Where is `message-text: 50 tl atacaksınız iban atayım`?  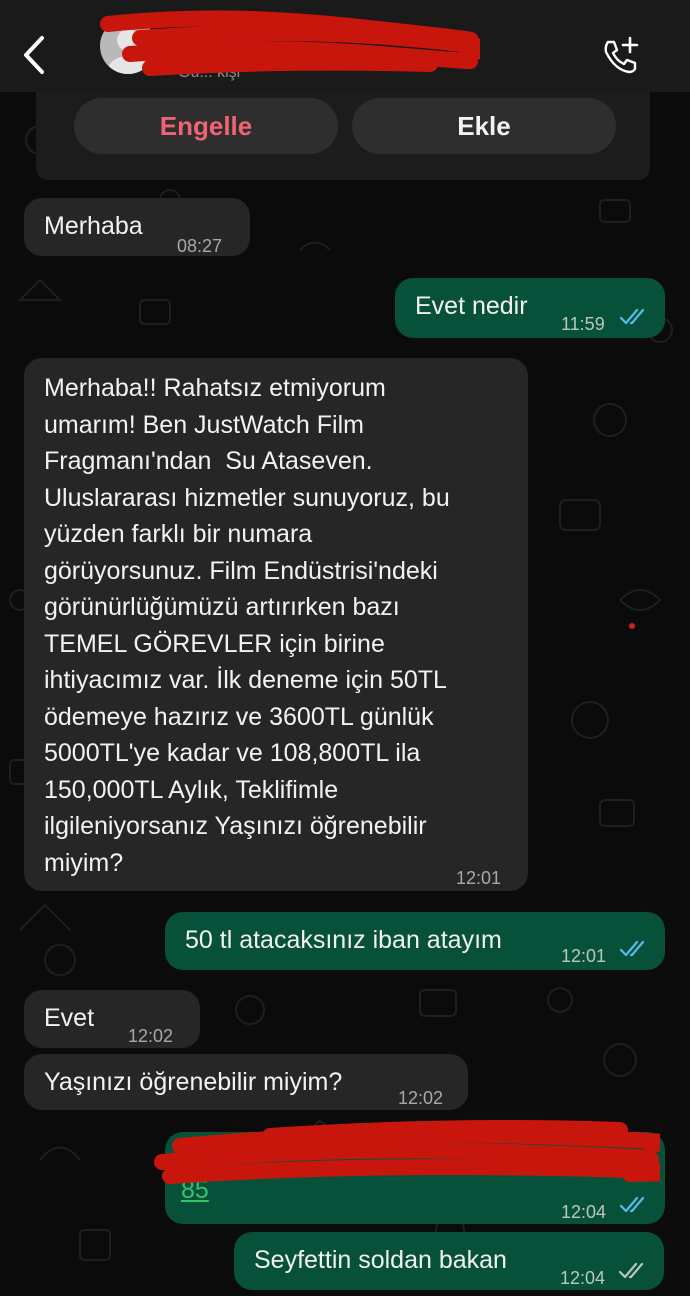 message-text: 50 tl atacaksınız iban atayım is located at coordinates (343, 940).